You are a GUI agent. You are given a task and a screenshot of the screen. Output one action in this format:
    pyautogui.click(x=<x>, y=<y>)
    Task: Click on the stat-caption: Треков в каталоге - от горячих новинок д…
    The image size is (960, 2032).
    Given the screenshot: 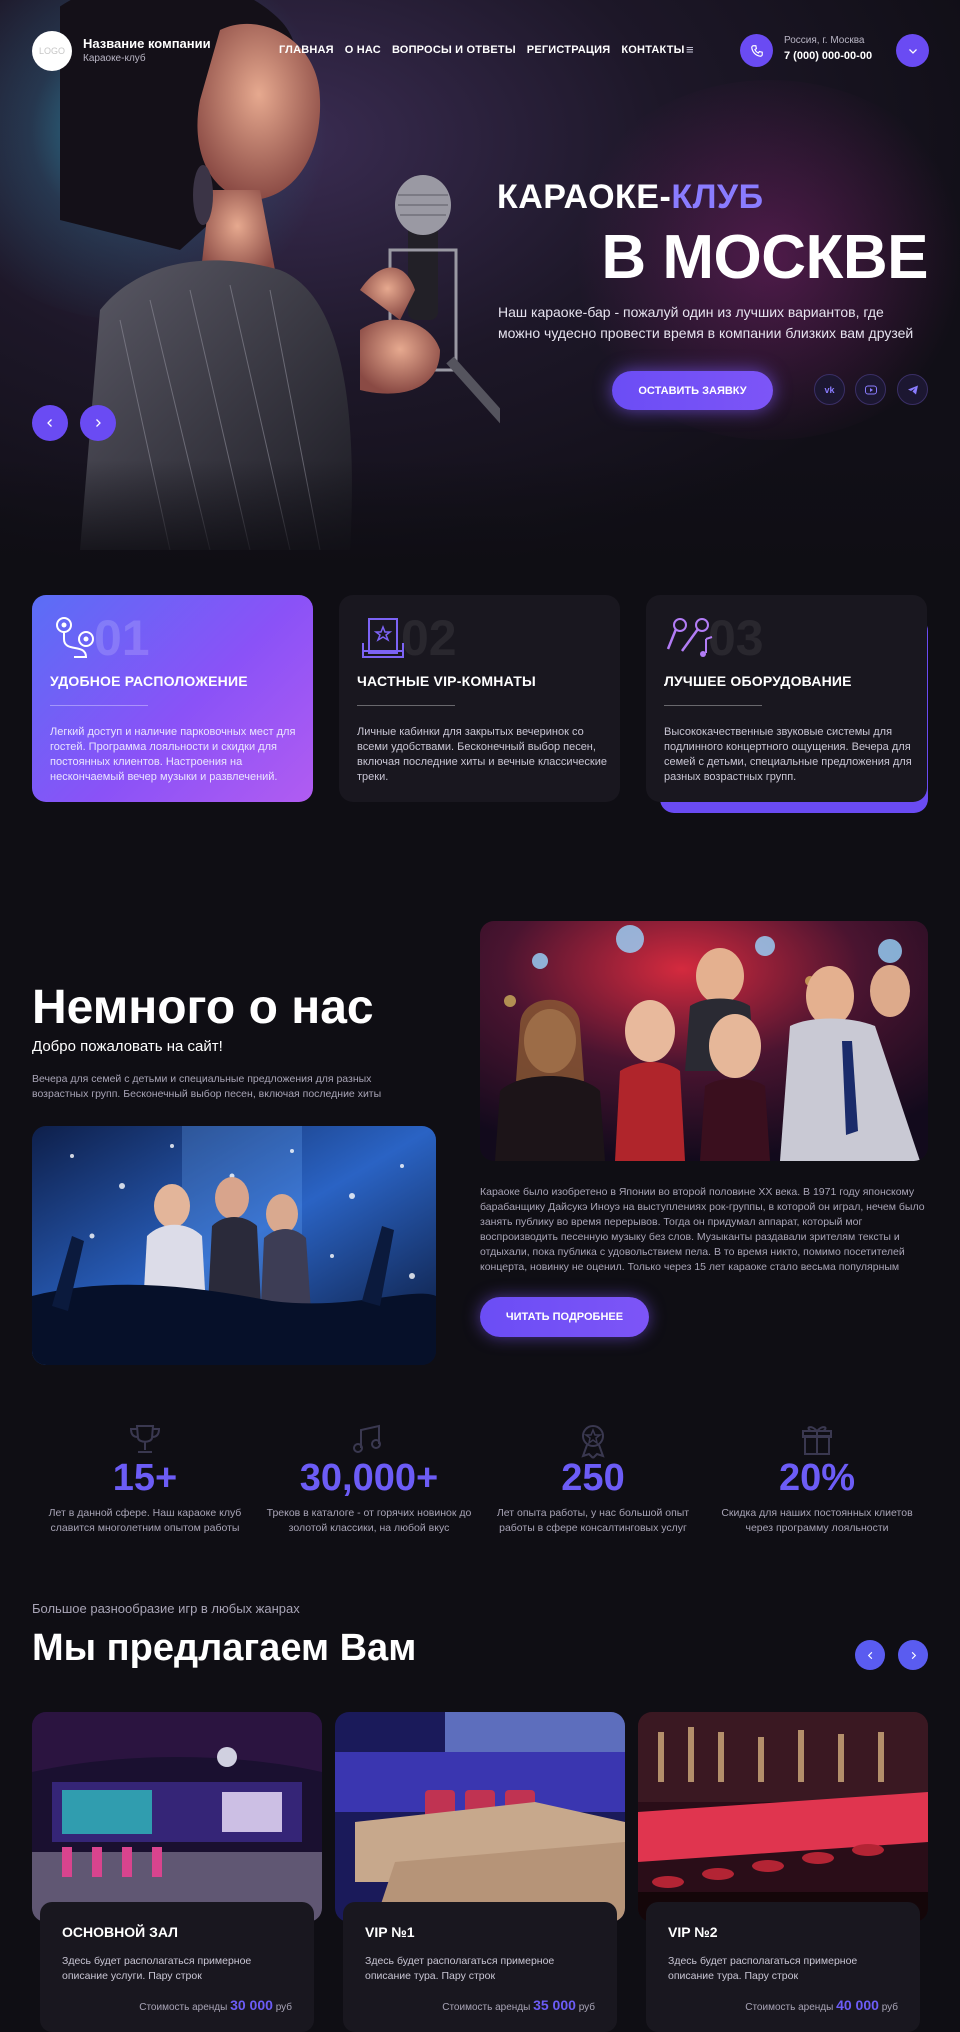 What is the action you would take?
    pyautogui.click(x=369, y=1520)
    